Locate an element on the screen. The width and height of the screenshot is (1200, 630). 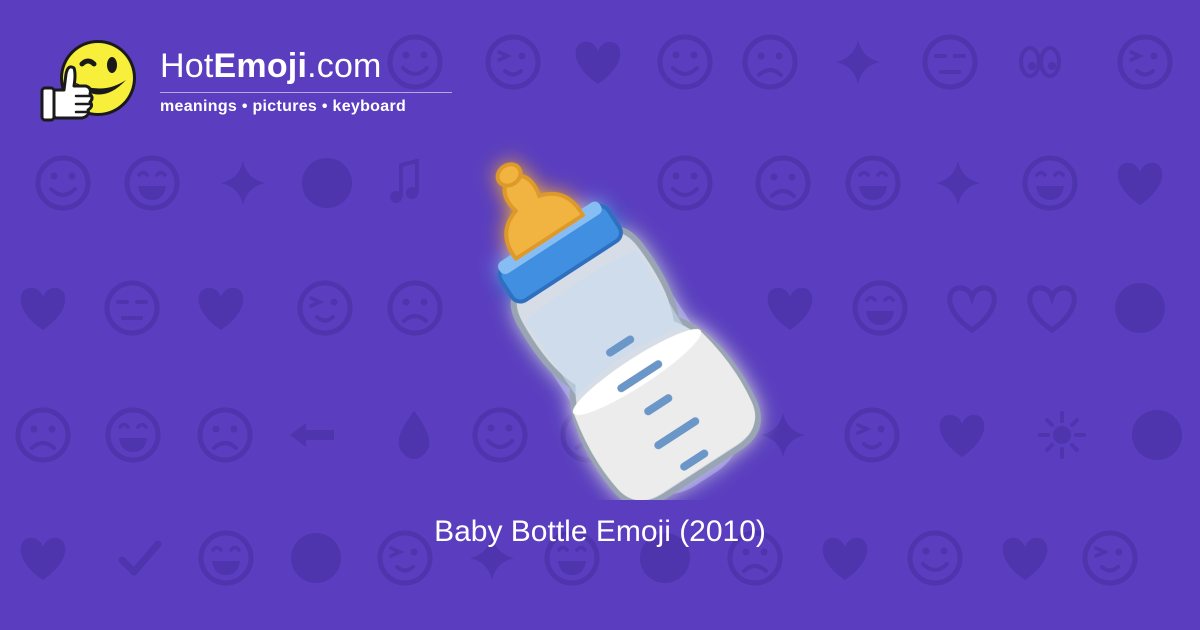
brand-wordmark: HotEmoji.com is located at coordinates (271, 66).